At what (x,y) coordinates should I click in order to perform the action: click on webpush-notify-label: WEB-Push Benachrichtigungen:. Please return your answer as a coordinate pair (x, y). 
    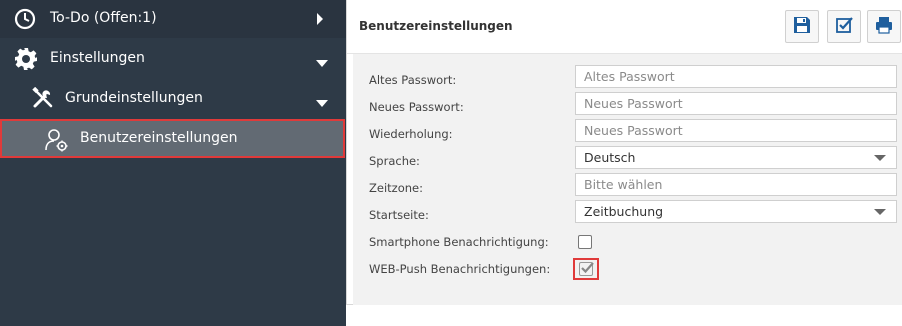
    Looking at the image, I should click on (460, 269).